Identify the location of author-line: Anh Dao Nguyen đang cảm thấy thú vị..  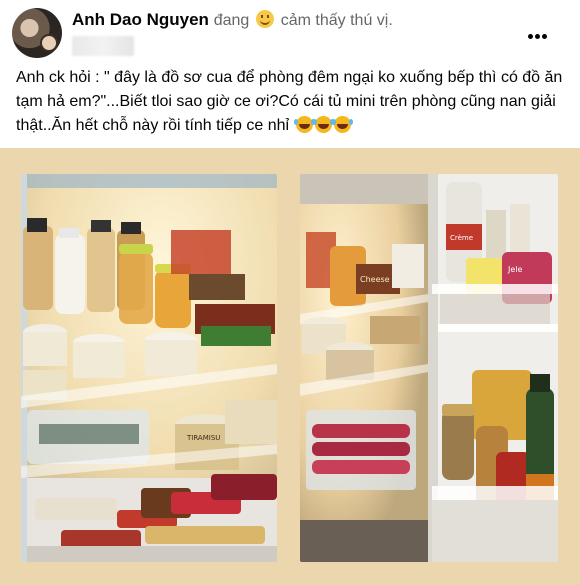
(232, 20).